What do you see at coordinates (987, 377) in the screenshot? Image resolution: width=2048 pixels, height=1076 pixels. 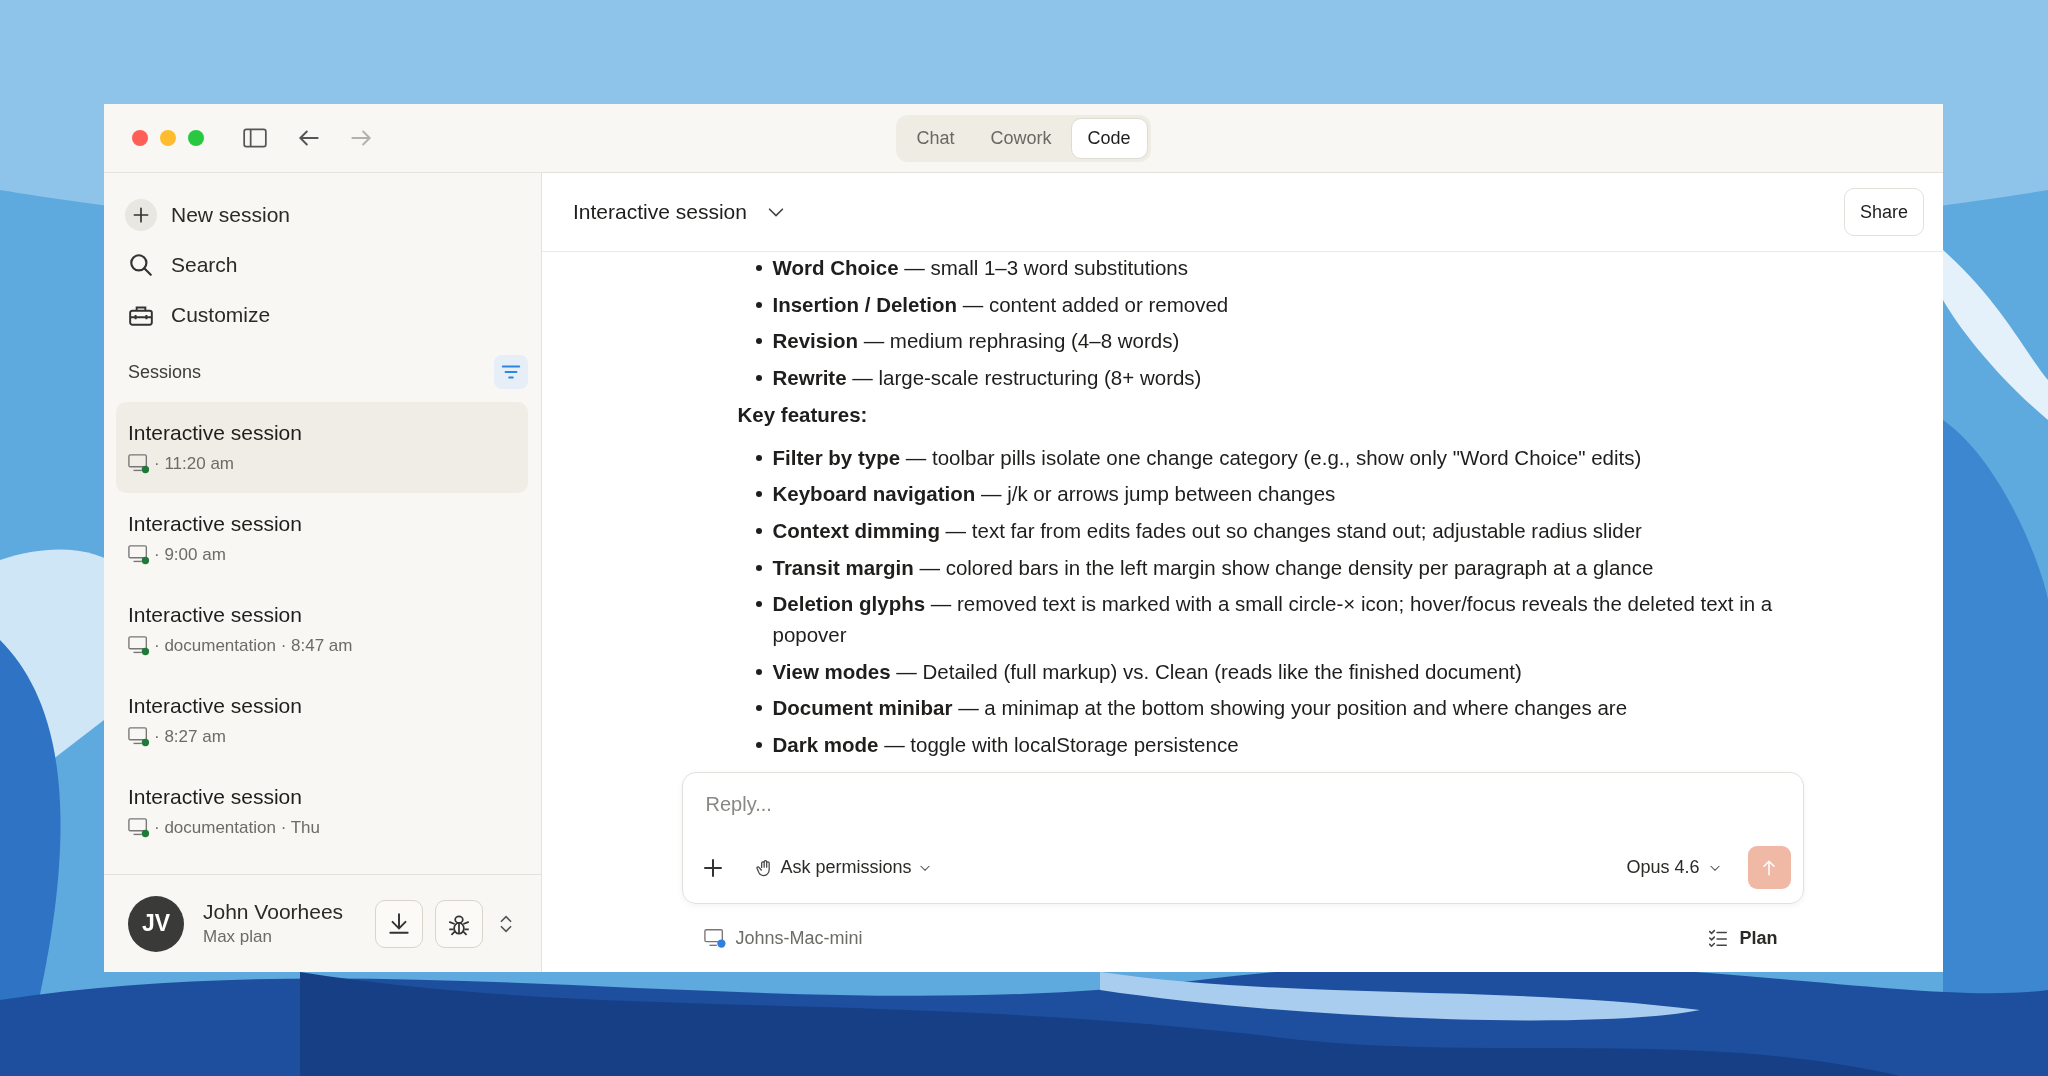 I see `list-item-text: Rewrite — large-scale restructuring (8+ words)` at bounding box center [987, 377].